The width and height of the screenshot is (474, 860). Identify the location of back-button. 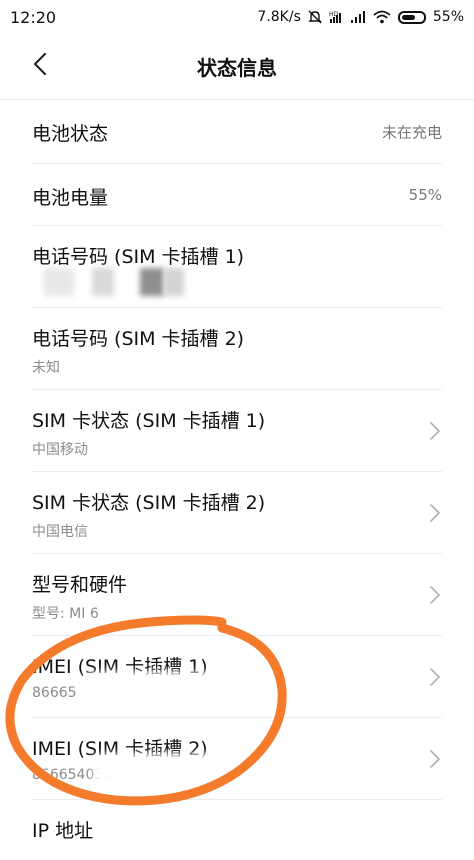
(40, 64).